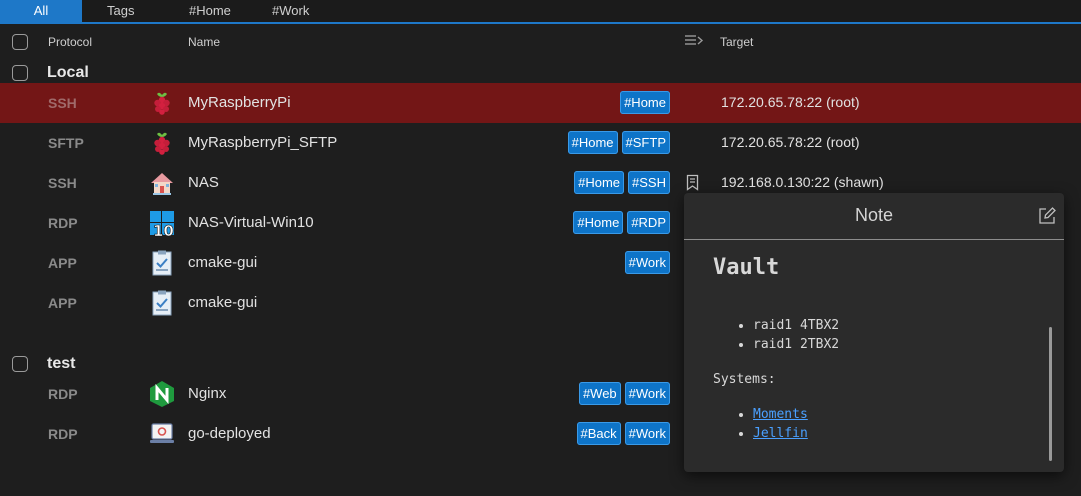 Image resolution: width=1081 pixels, height=496 pixels. I want to click on windows-10-icon: 10, so click(162, 224).